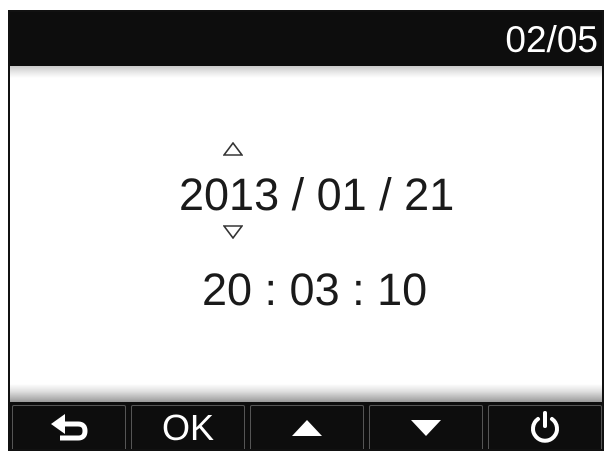 The image size is (609, 460). I want to click on triangle-up-icon, so click(307, 428).